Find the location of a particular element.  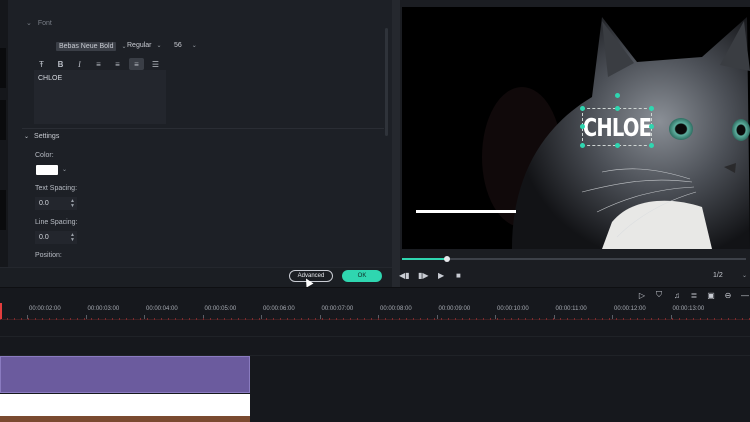

title-text-overlay: CHLOE is located at coordinates (617, 127).